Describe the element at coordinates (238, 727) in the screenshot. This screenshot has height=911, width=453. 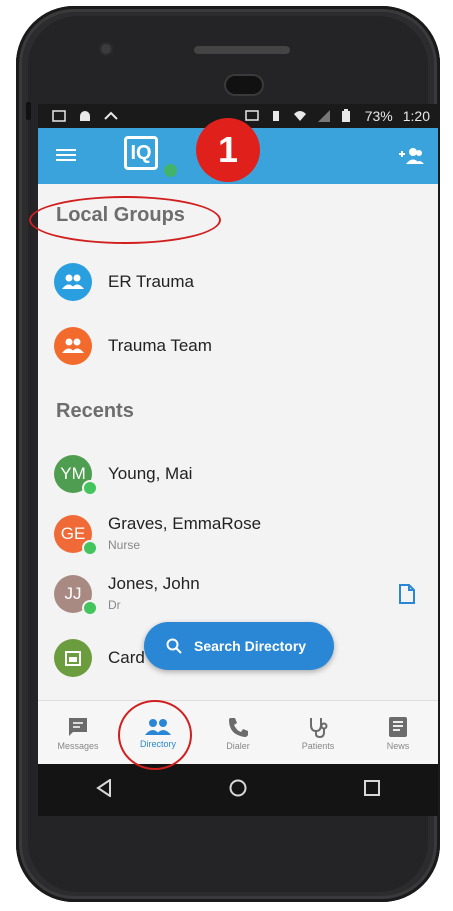
I see `phone-icon` at that location.